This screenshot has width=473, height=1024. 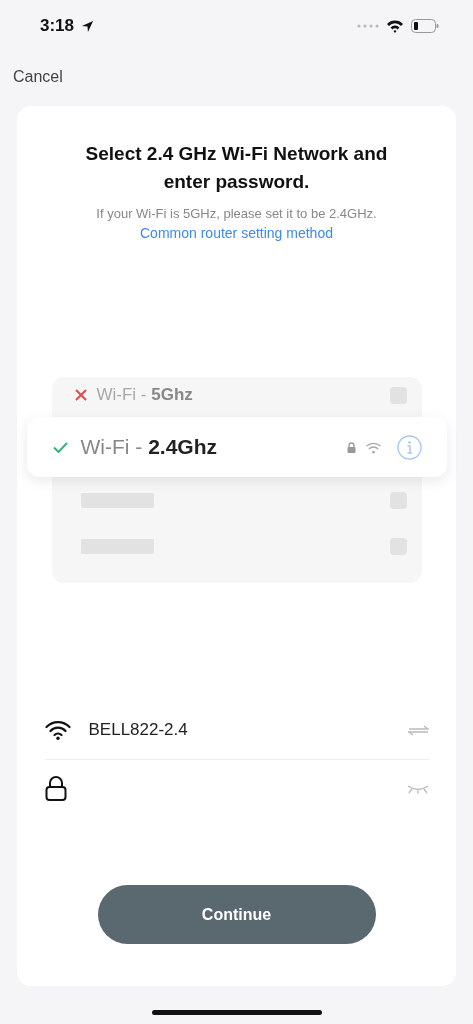 What do you see at coordinates (418, 730) in the screenshot?
I see `switch-arrows-icon` at bounding box center [418, 730].